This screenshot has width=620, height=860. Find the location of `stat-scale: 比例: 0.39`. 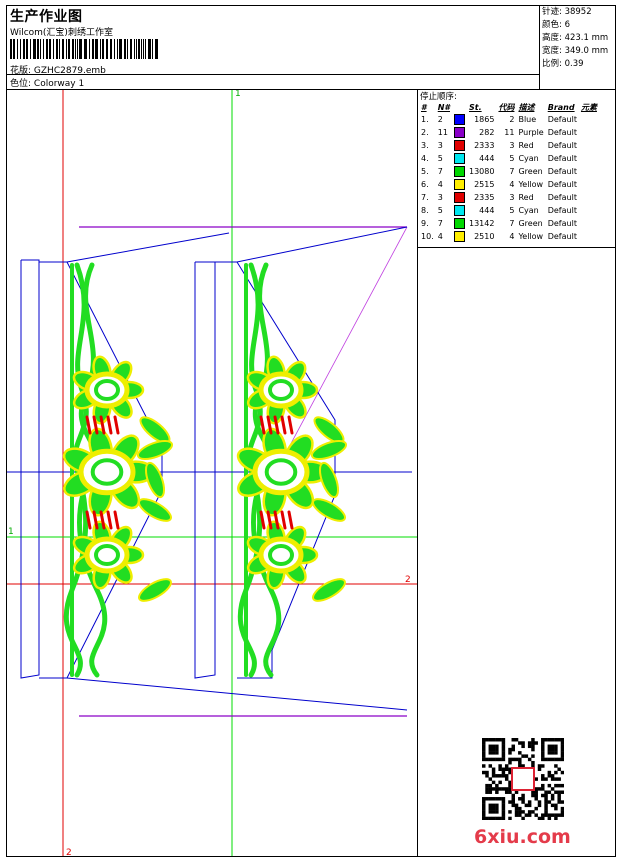

stat-scale: 比例: 0.39 is located at coordinates (563, 64).